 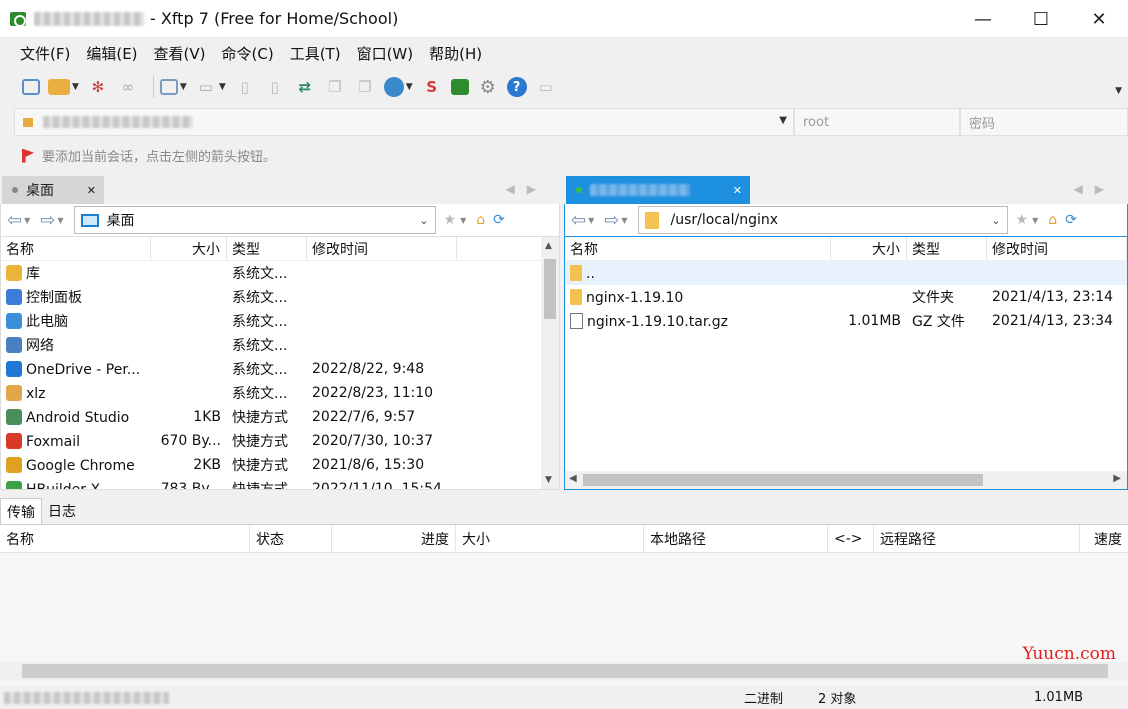 What do you see at coordinates (75, 87) in the screenshot?
I see `open-dropdown-icon: ▼` at bounding box center [75, 87].